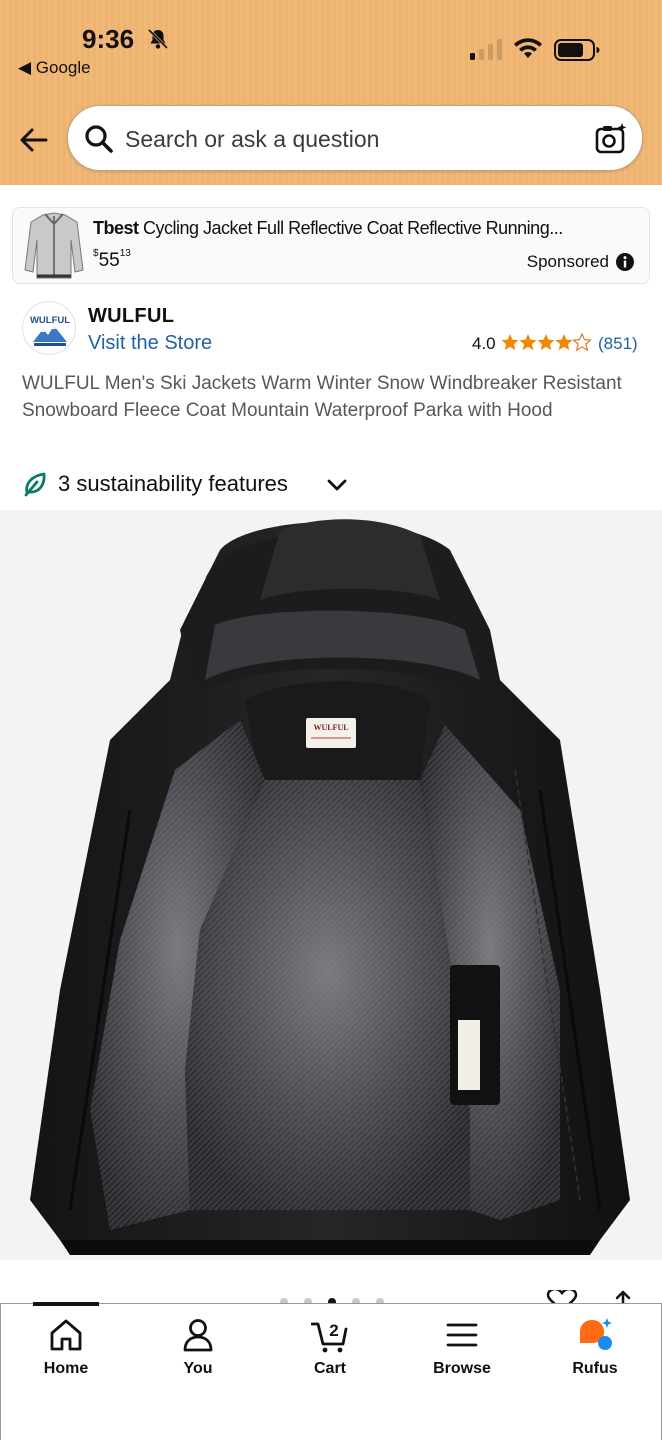 This screenshot has height=1440, width=662. Describe the element at coordinates (54, 245) in the screenshot. I see `sponsored-product-thumbnail` at that location.